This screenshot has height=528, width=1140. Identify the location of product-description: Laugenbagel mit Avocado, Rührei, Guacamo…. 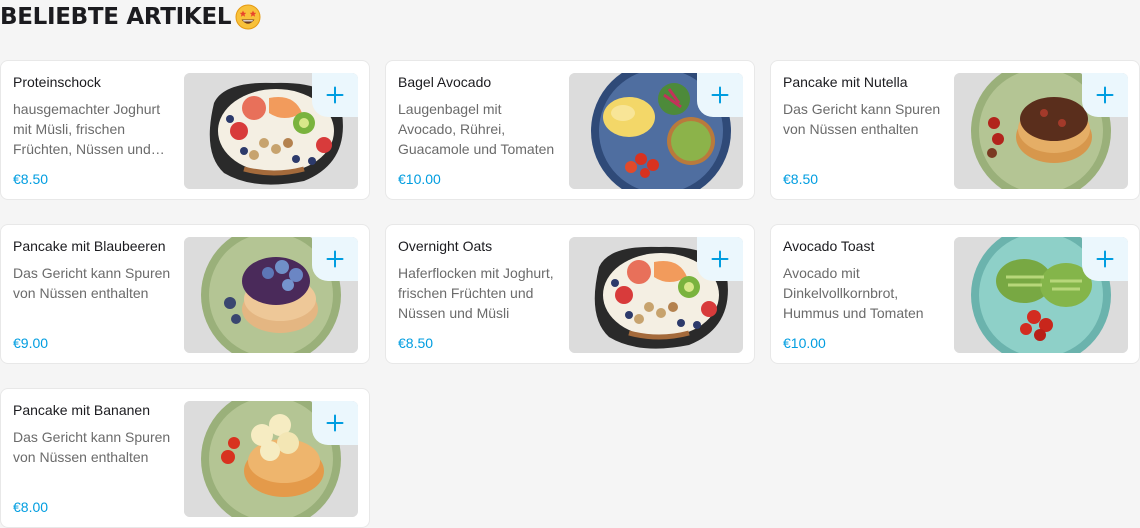
(476, 129).